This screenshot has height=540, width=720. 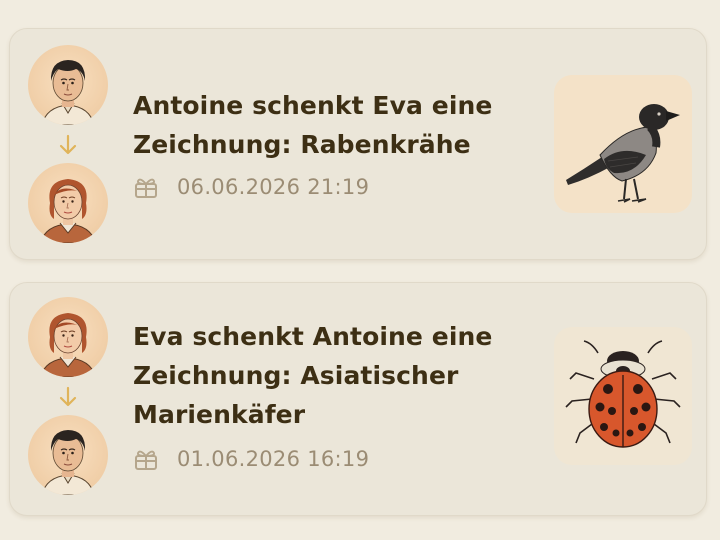 I want to click on gift-timestamp: 06.06.2026 21:19, so click(x=273, y=187).